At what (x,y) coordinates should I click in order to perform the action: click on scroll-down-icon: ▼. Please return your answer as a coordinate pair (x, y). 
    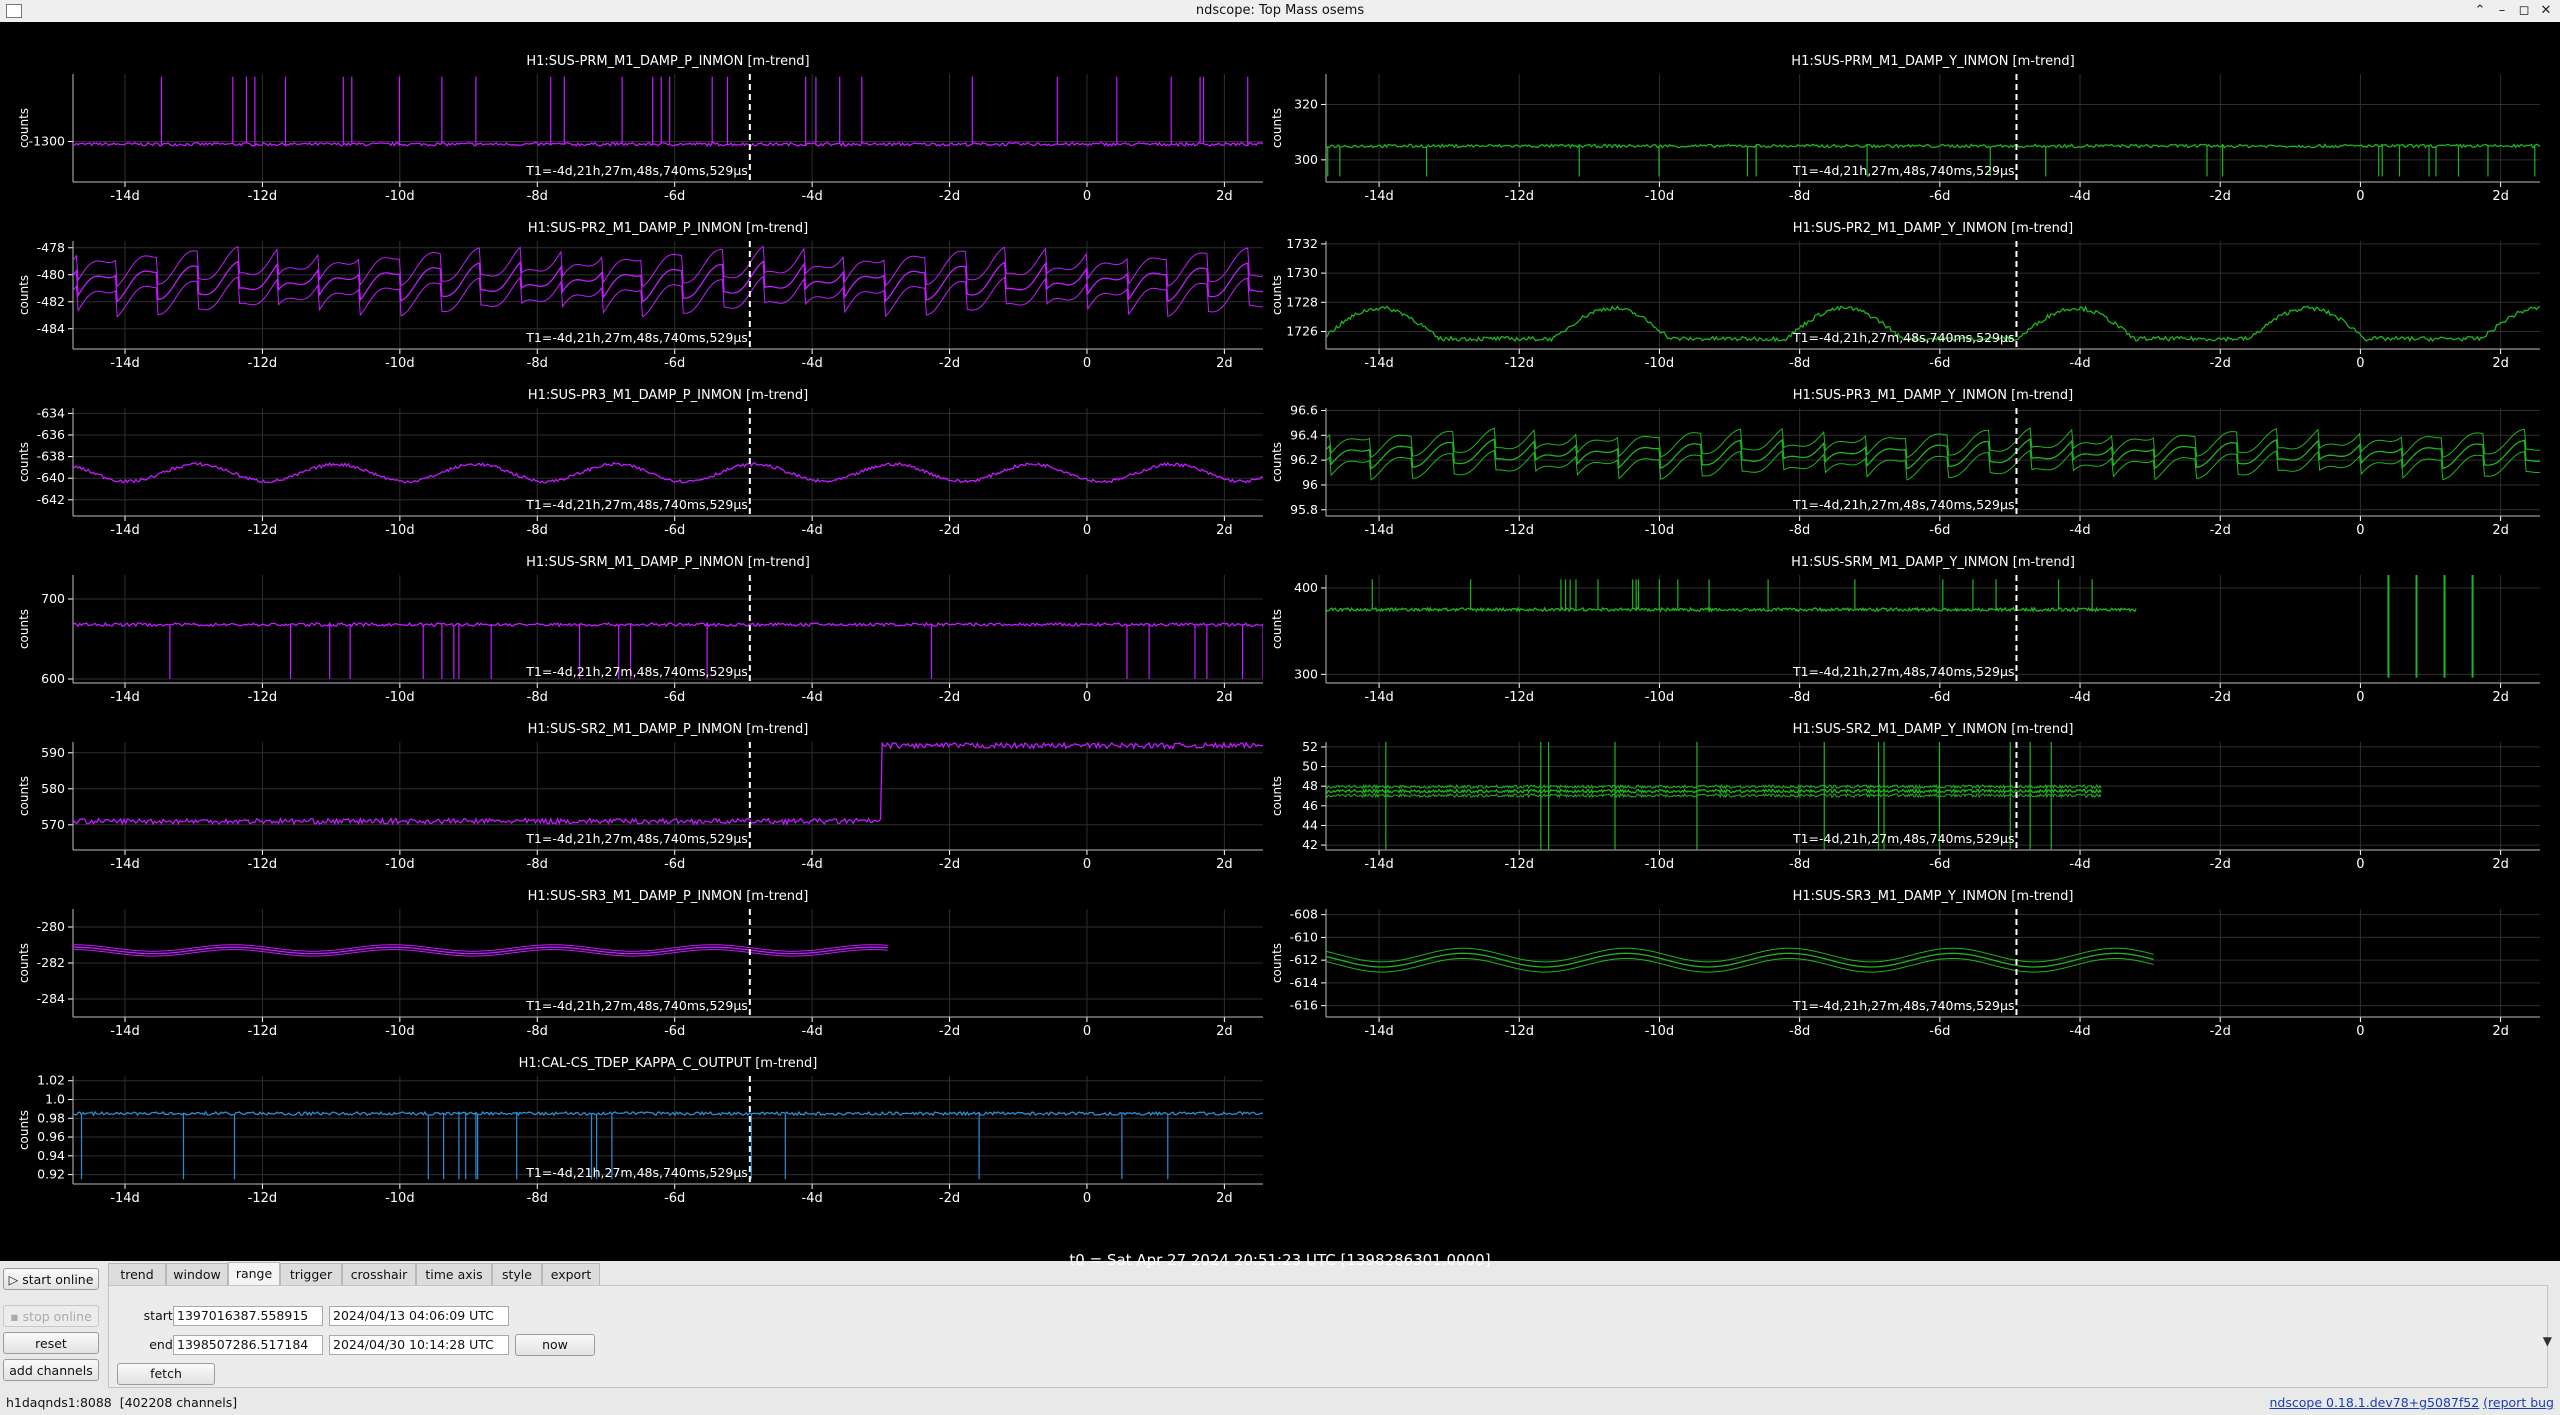
    Looking at the image, I should click on (2547, 1341).